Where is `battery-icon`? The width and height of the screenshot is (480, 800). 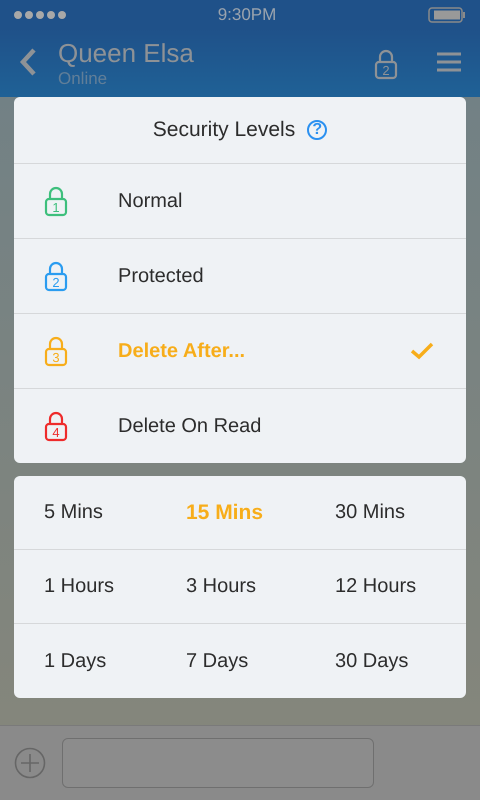
battery-icon is located at coordinates (447, 15).